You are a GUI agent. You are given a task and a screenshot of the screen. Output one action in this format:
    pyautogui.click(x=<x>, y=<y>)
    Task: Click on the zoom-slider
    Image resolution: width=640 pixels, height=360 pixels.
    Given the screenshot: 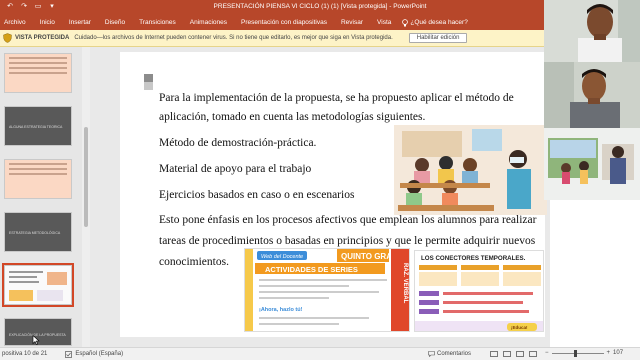 What is the action you would take?
    pyautogui.click(x=577, y=353)
    